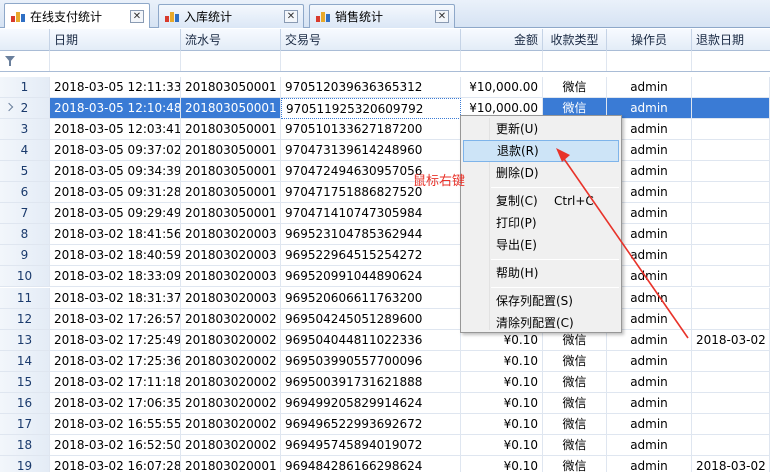 The height and width of the screenshot is (472, 770). What do you see at coordinates (541, 245) in the screenshot?
I see `menu-item: 导出(E)` at bounding box center [541, 245].